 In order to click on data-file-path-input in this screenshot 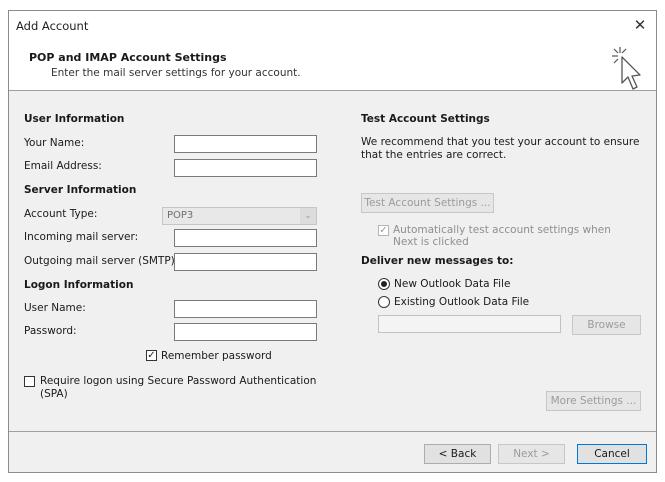, I will do `click(469, 324)`.